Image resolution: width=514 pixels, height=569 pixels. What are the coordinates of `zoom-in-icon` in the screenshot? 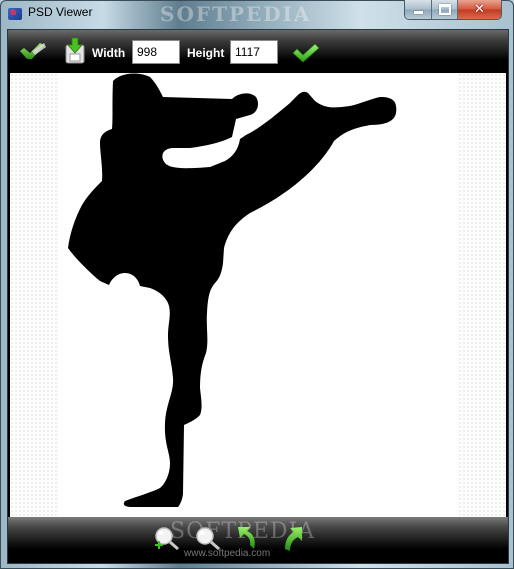 It's located at (167, 540).